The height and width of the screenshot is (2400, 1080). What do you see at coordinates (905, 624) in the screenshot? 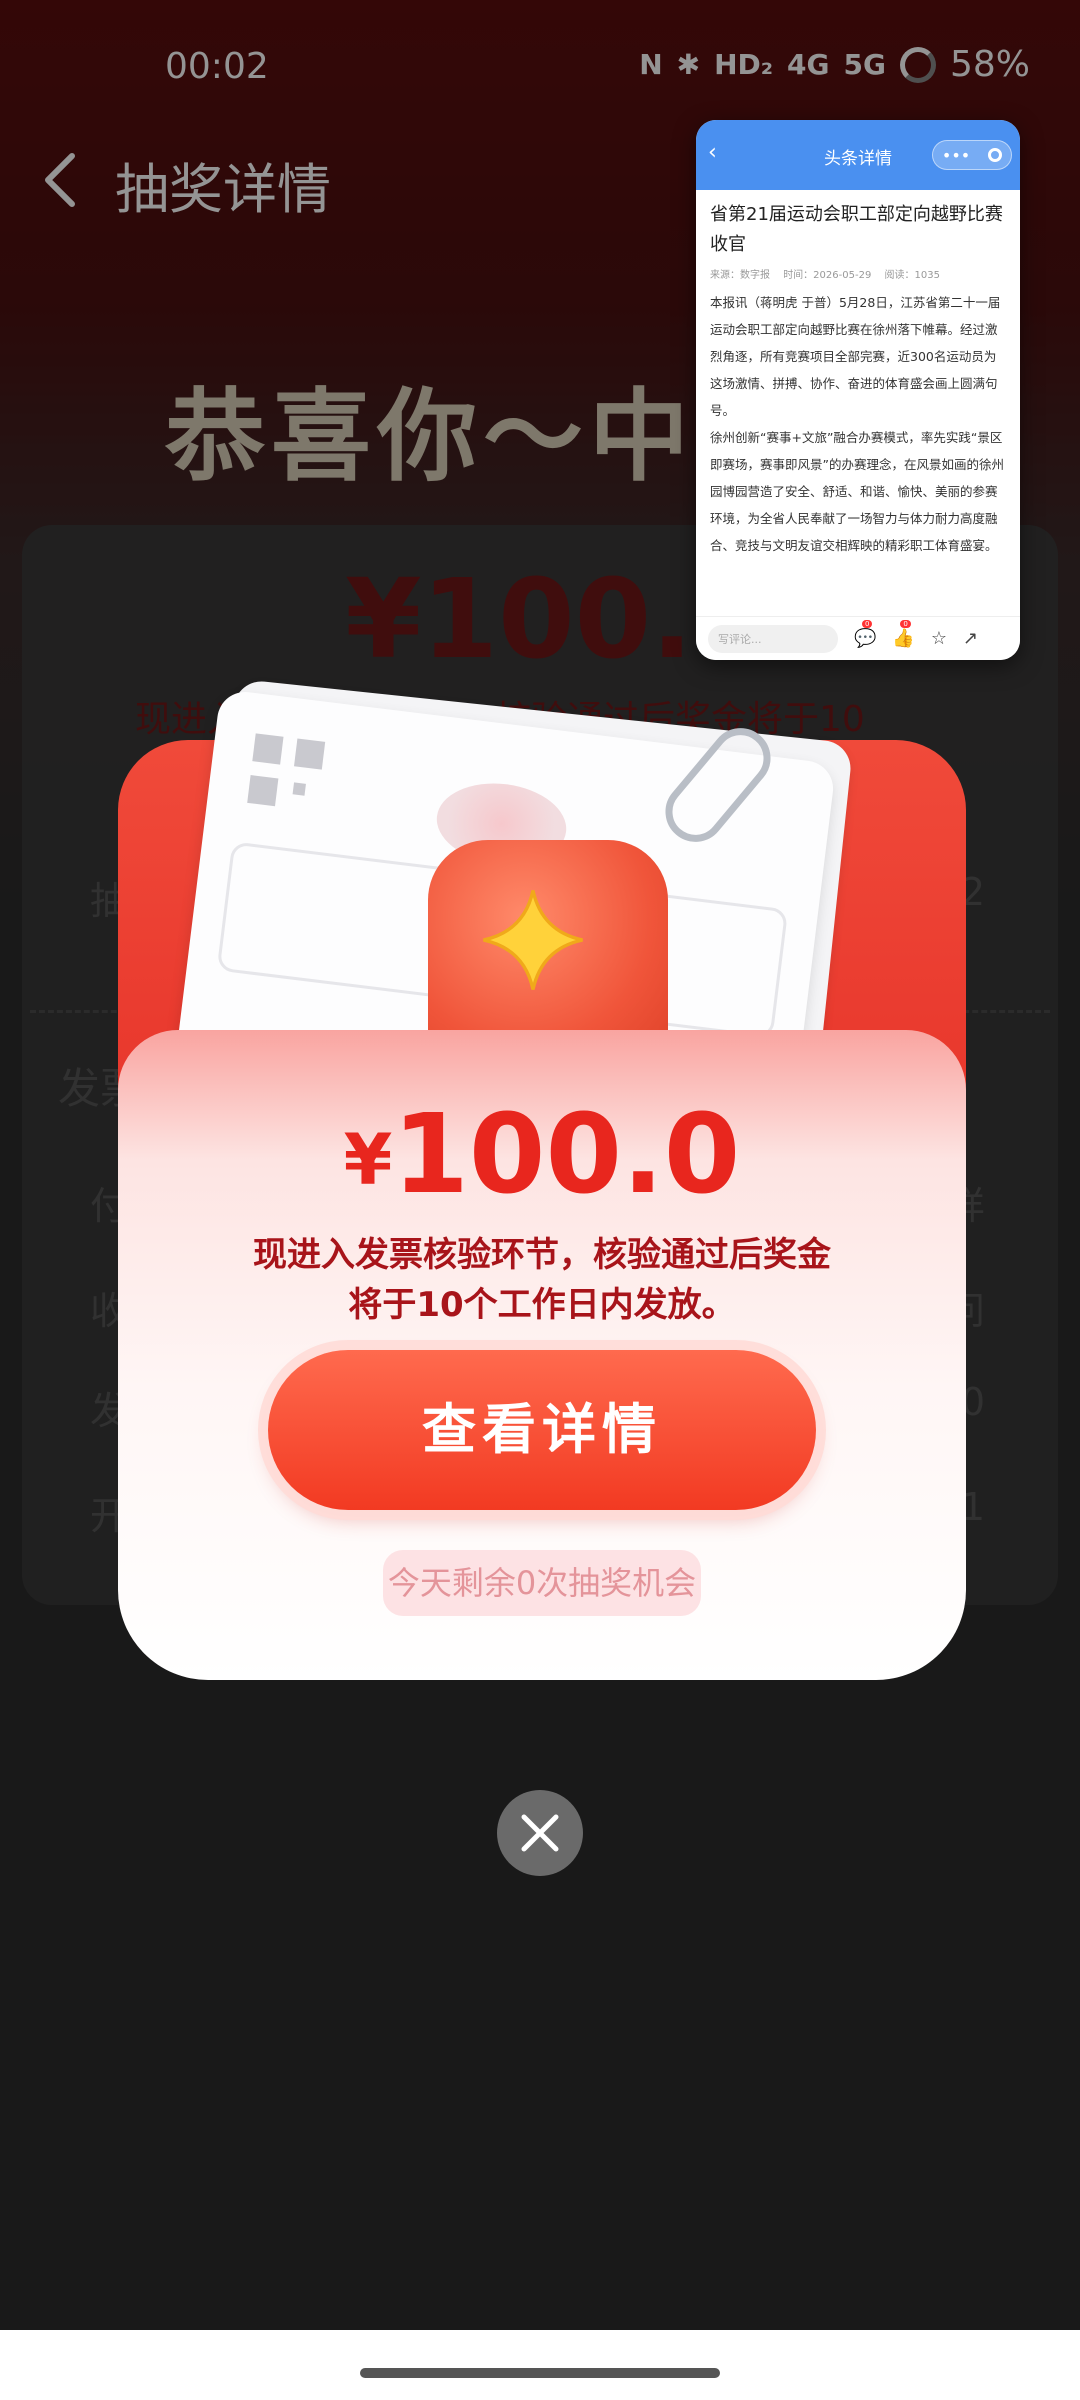
I see `like-badge: 0` at bounding box center [905, 624].